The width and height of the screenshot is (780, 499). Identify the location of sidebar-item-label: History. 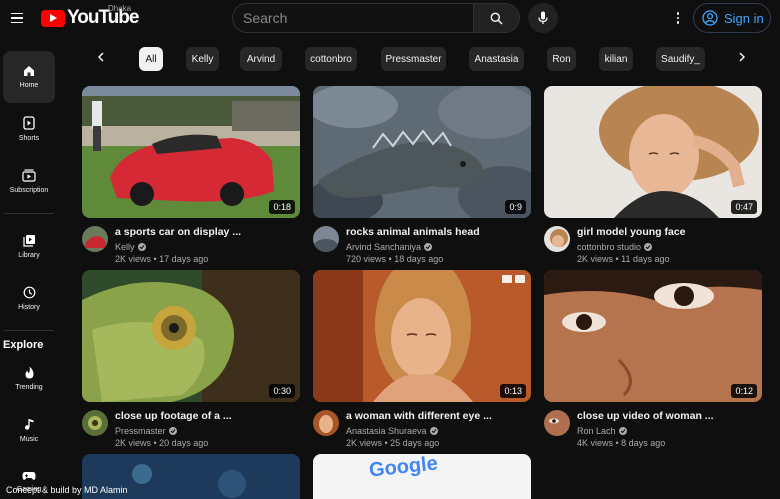
(29, 307).